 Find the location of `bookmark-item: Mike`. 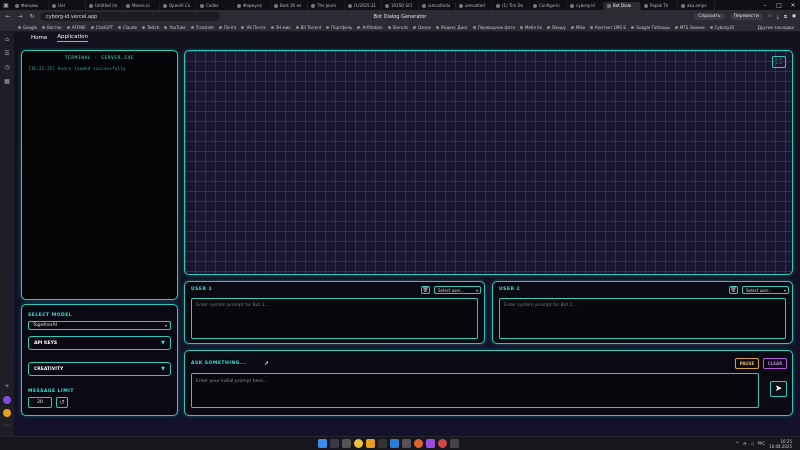

bookmark-item: Mike is located at coordinates (577, 27).